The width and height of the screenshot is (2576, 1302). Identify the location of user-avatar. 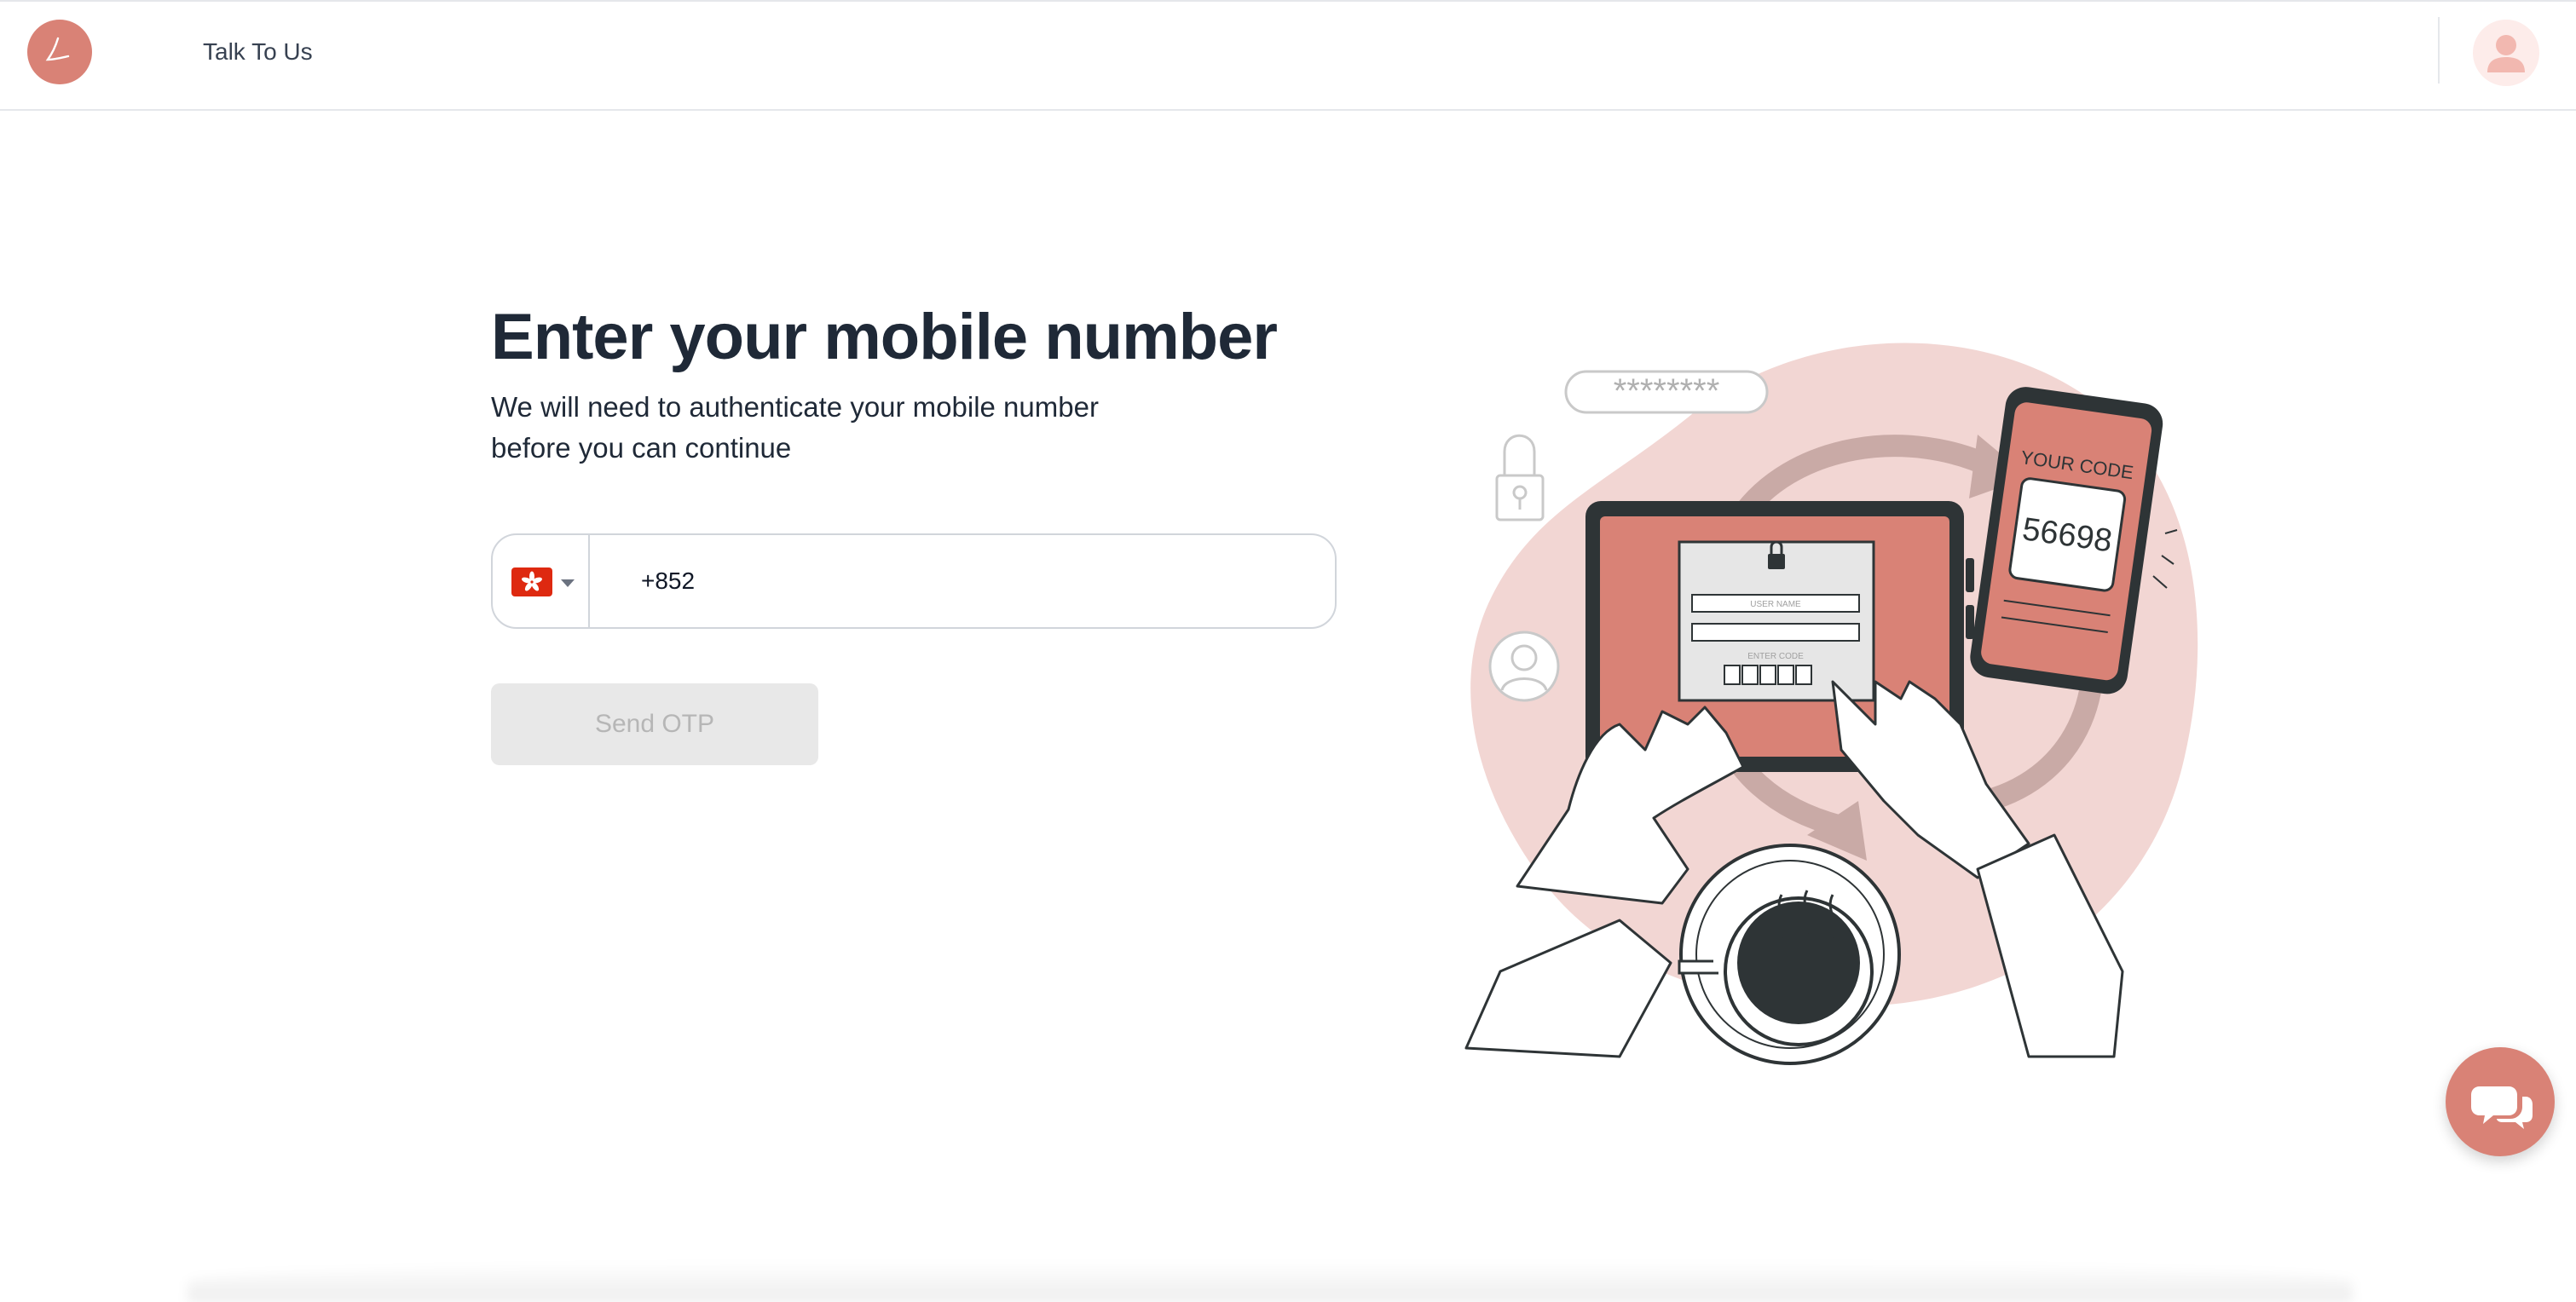
(2506, 53).